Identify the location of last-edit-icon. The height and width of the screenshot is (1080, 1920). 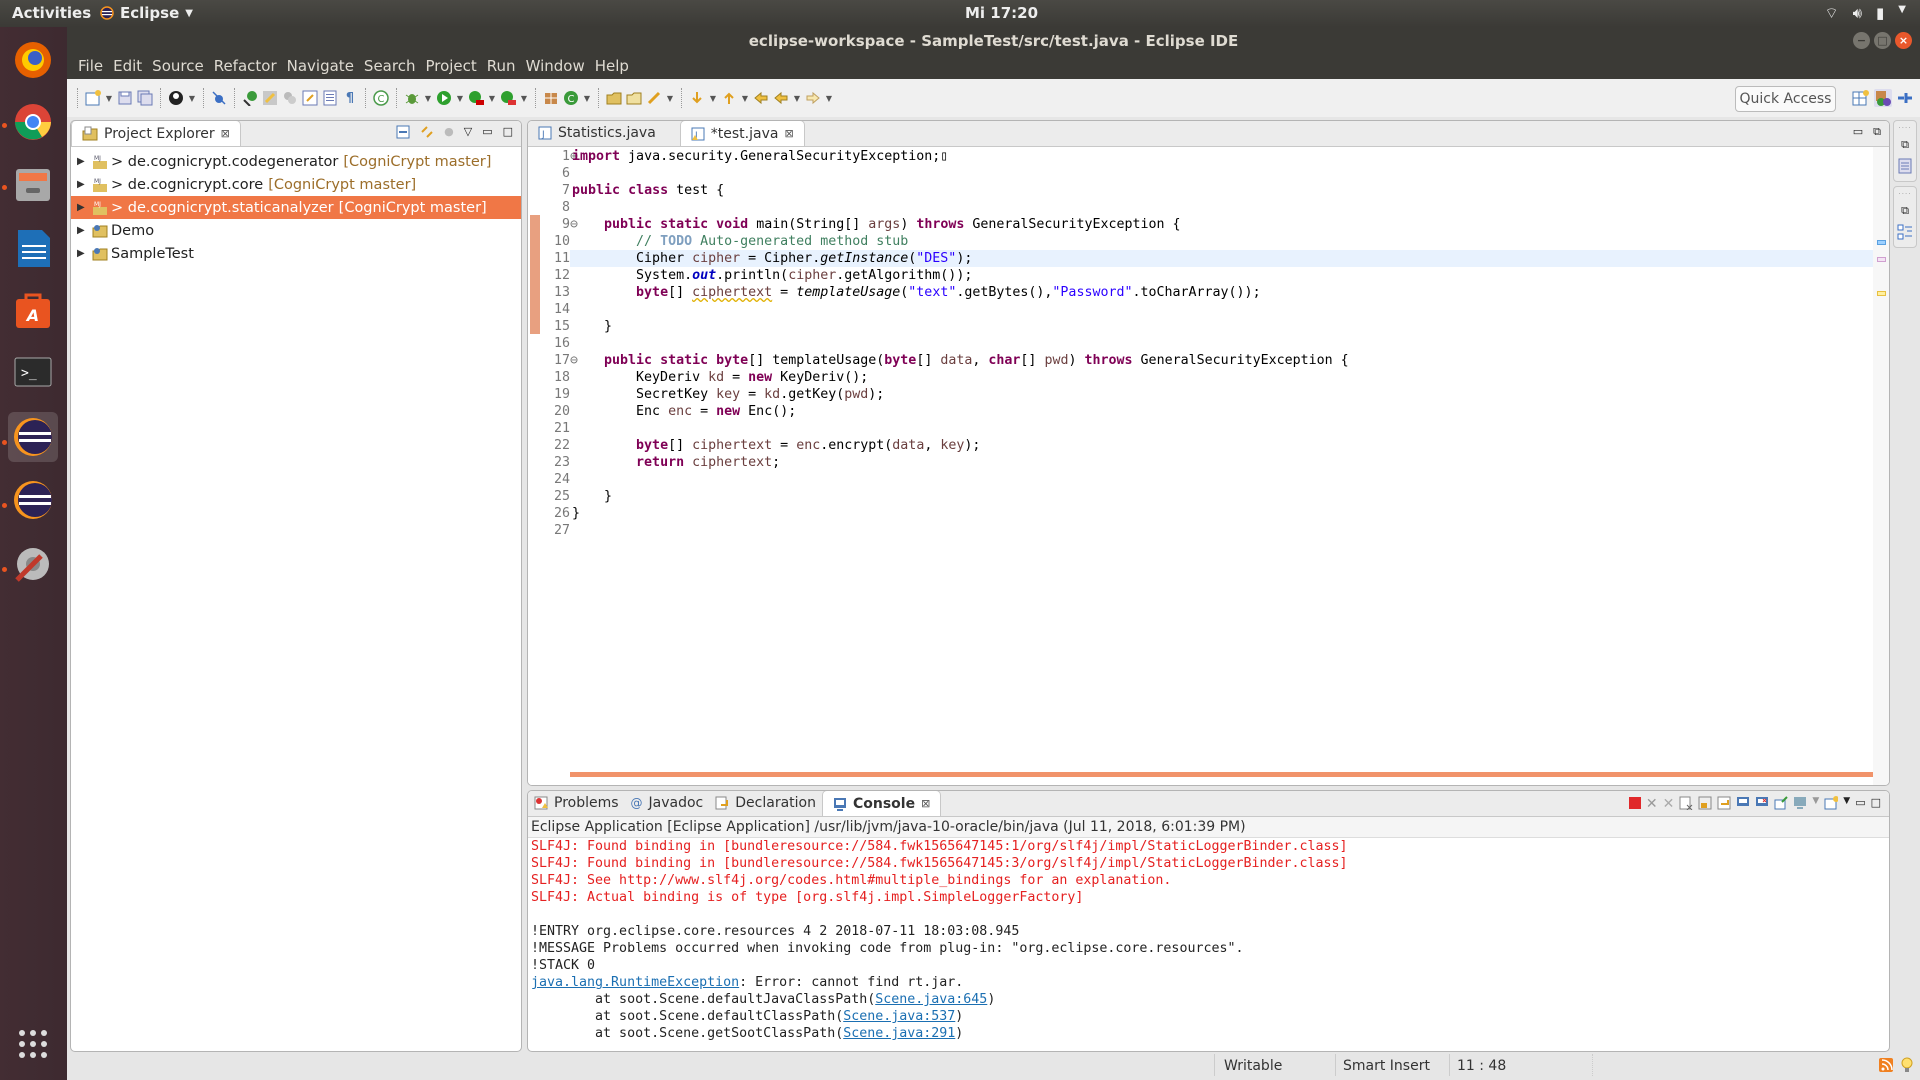
(761, 98).